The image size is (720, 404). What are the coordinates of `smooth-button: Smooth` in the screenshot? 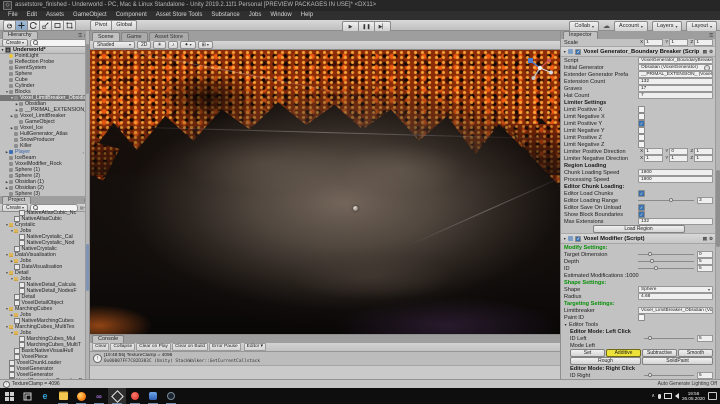 It's located at (695, 353).